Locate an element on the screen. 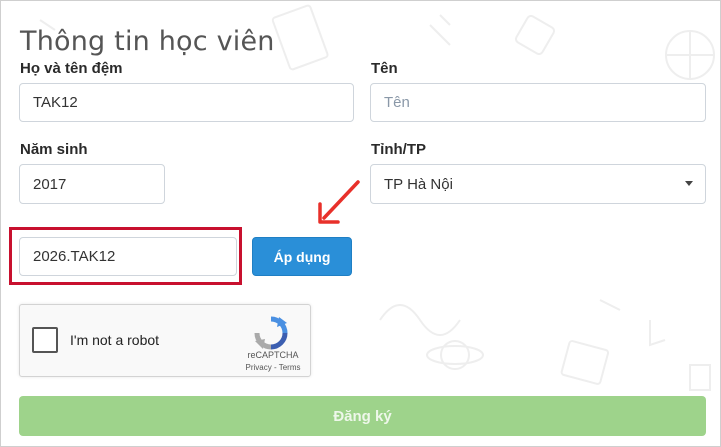 The width and height of the screenshot is (721, 447). birth-year-value: 2017 is located at coordinates (50, 184).